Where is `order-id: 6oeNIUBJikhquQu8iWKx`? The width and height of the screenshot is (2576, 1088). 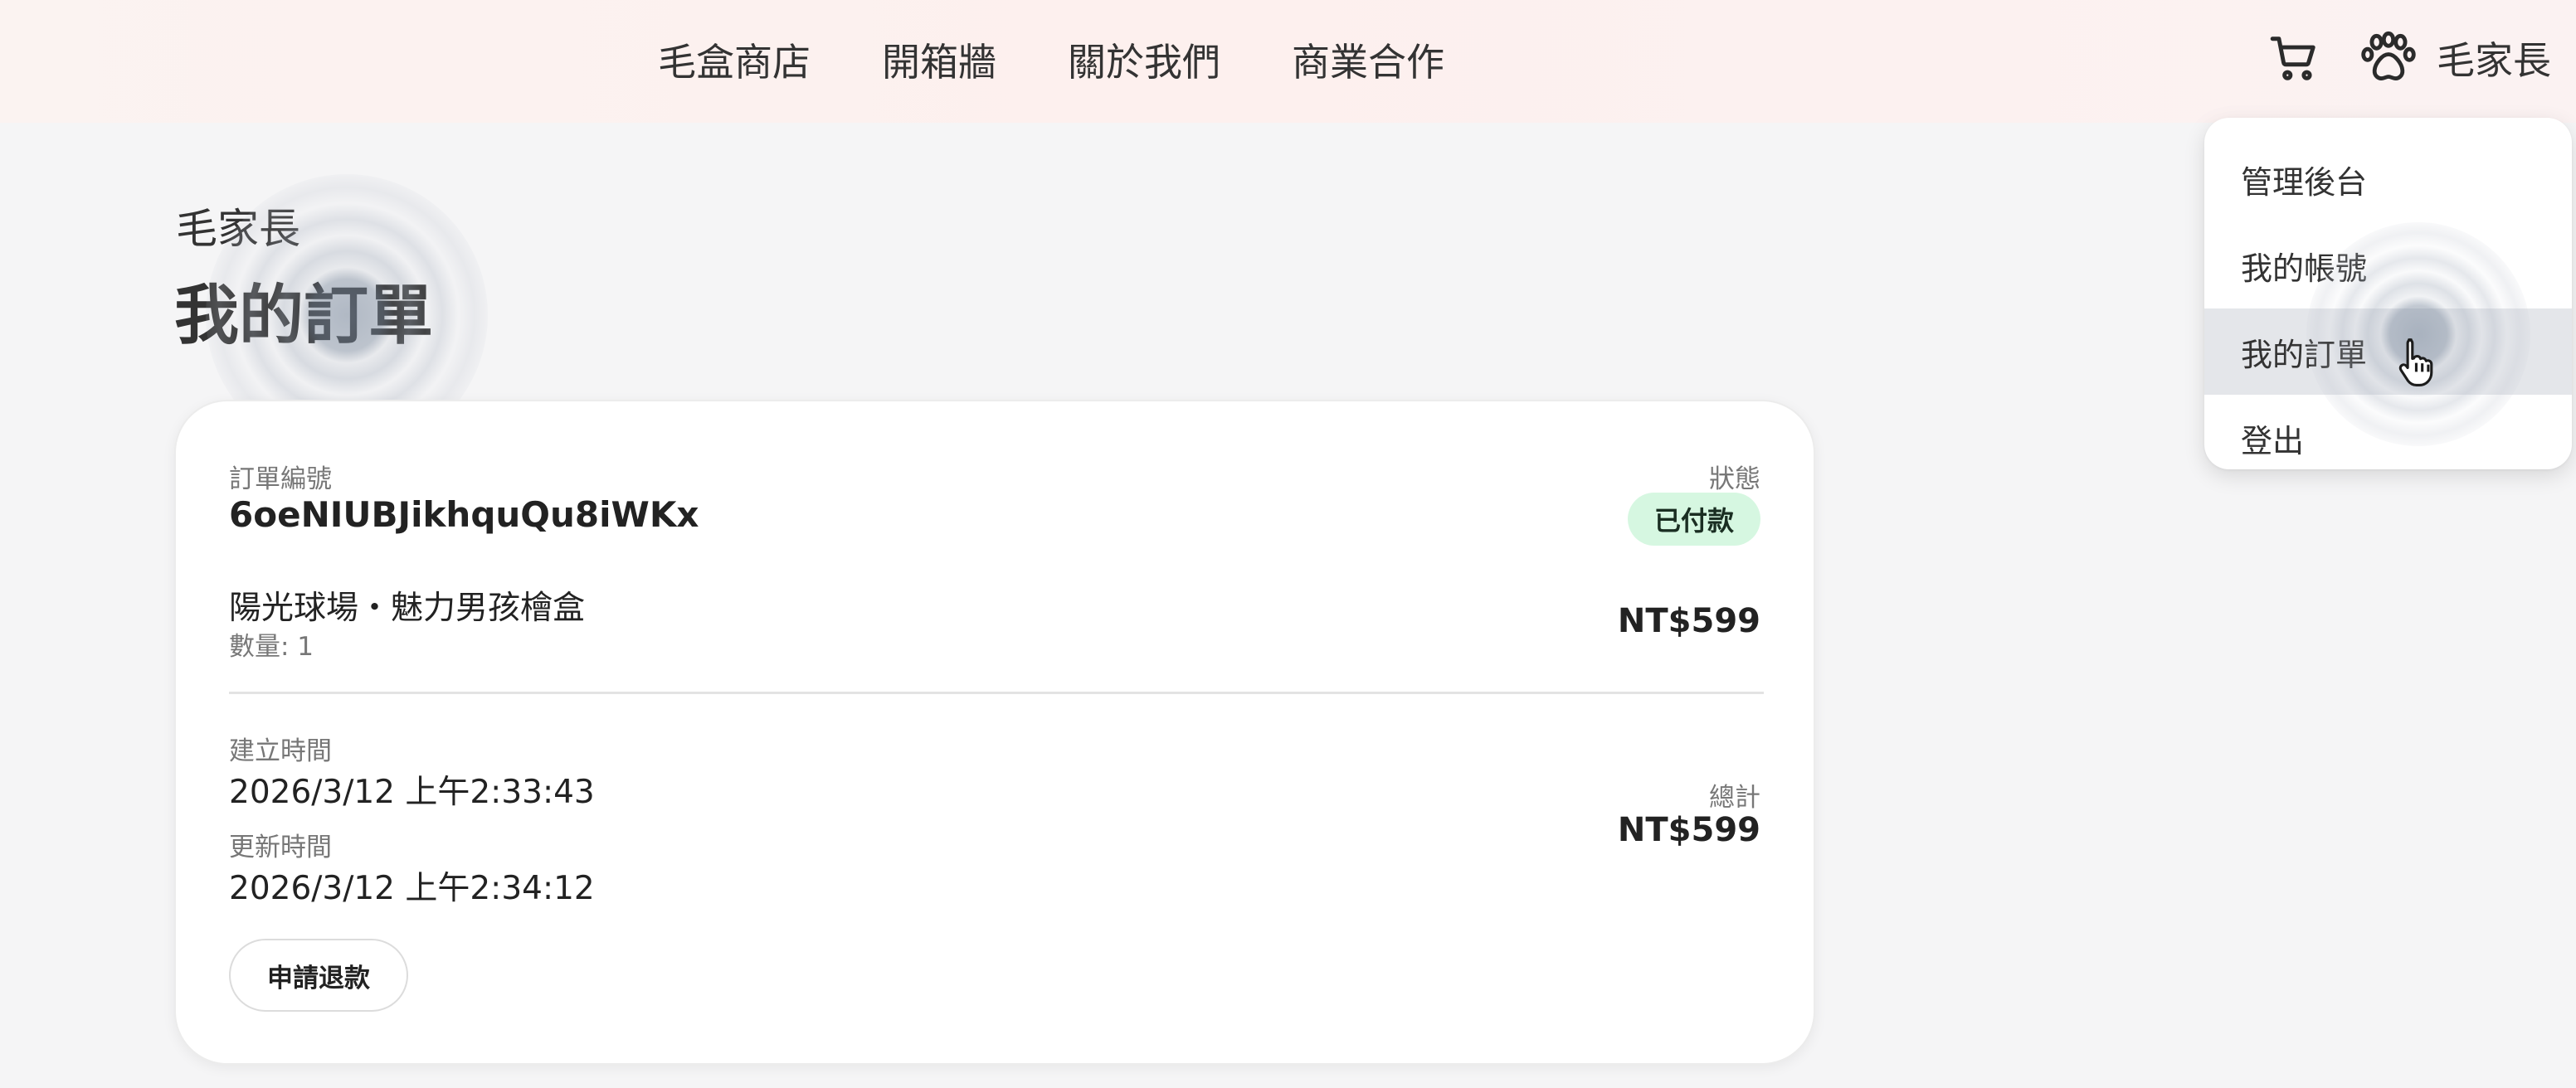 order-id: 6oeNIUBJikhquQu8iWKx is located at coordinates (464, 514).